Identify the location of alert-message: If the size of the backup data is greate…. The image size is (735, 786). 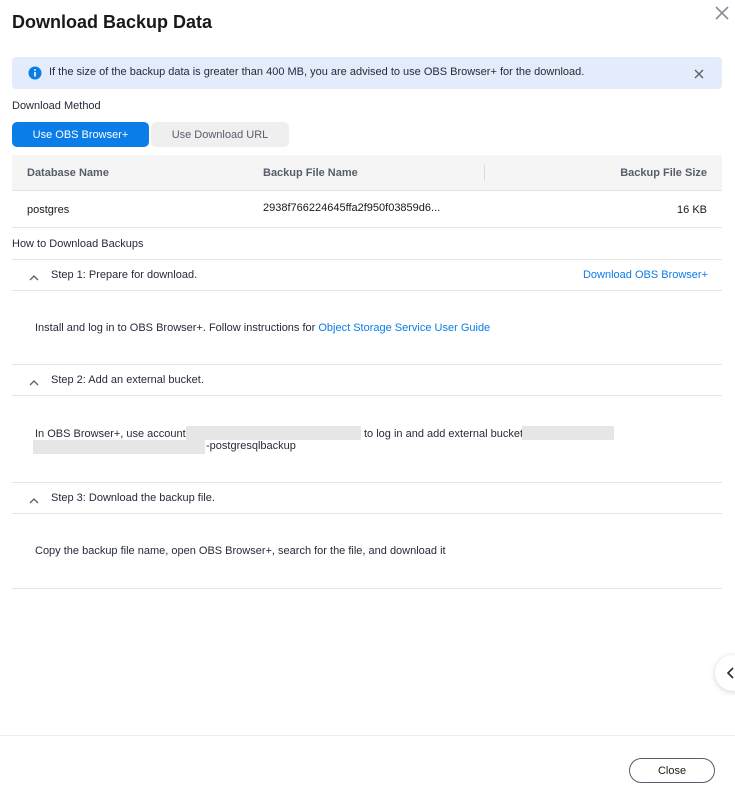
(317, 72).